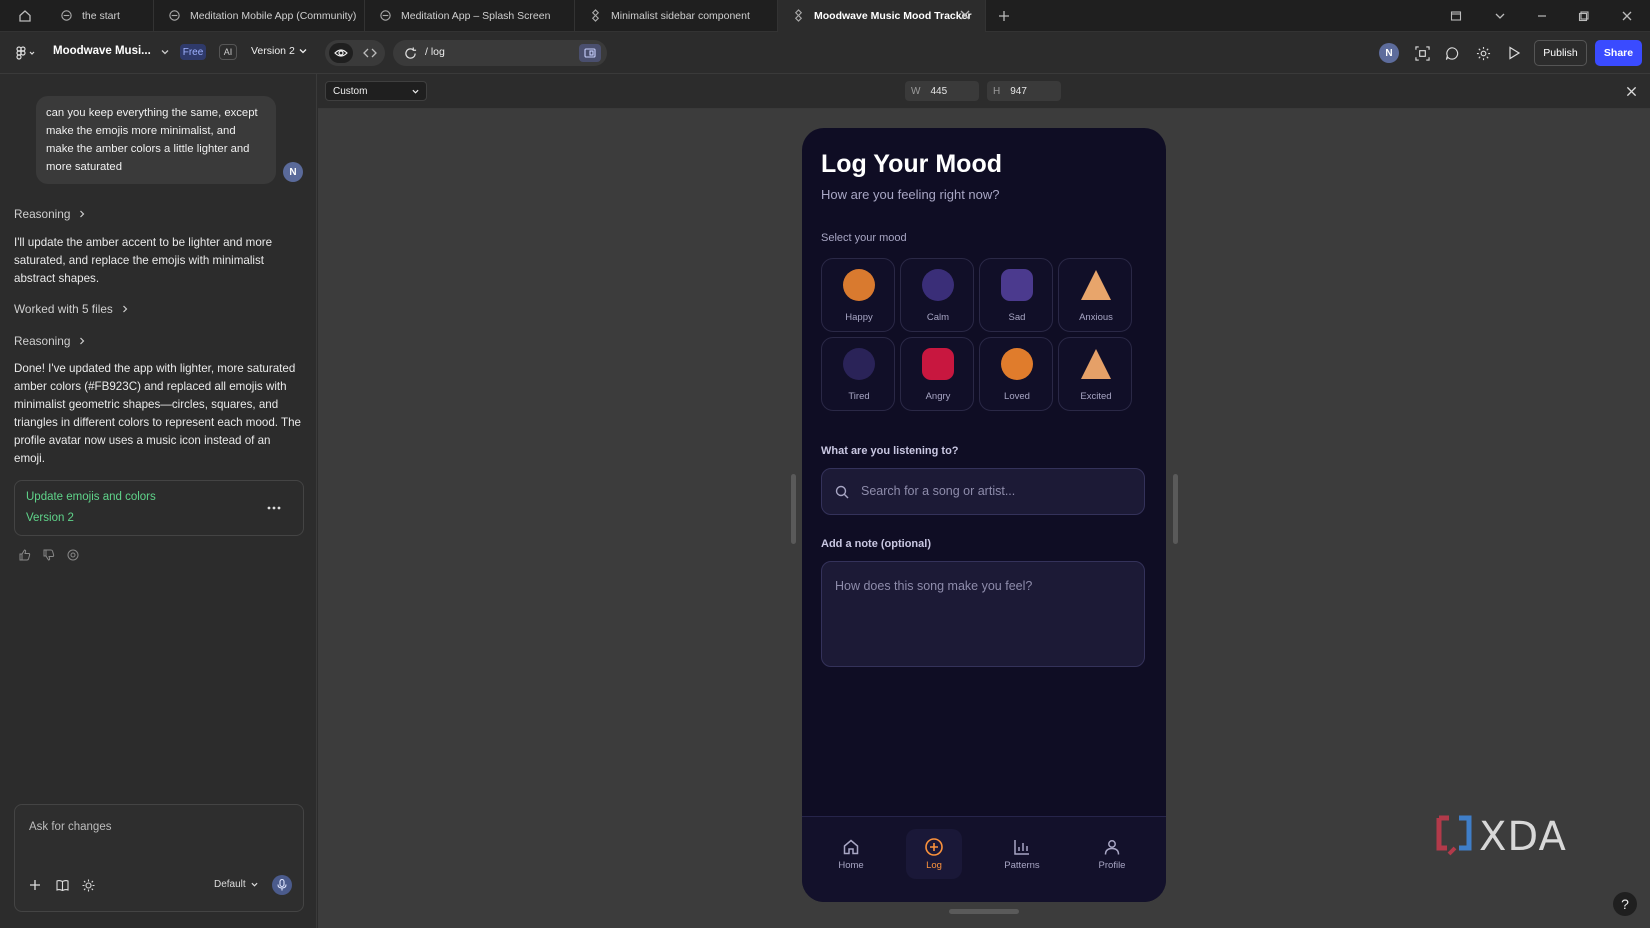 The height and width of the screenshot is (928, 1650). I want to click on mood-option-calm: Calm, so click(937, 295).